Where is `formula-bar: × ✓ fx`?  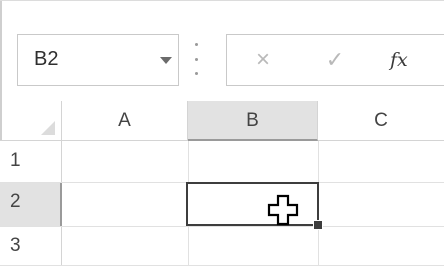
formula-bar: × ✓ fx is located at coordinates (335, 60).